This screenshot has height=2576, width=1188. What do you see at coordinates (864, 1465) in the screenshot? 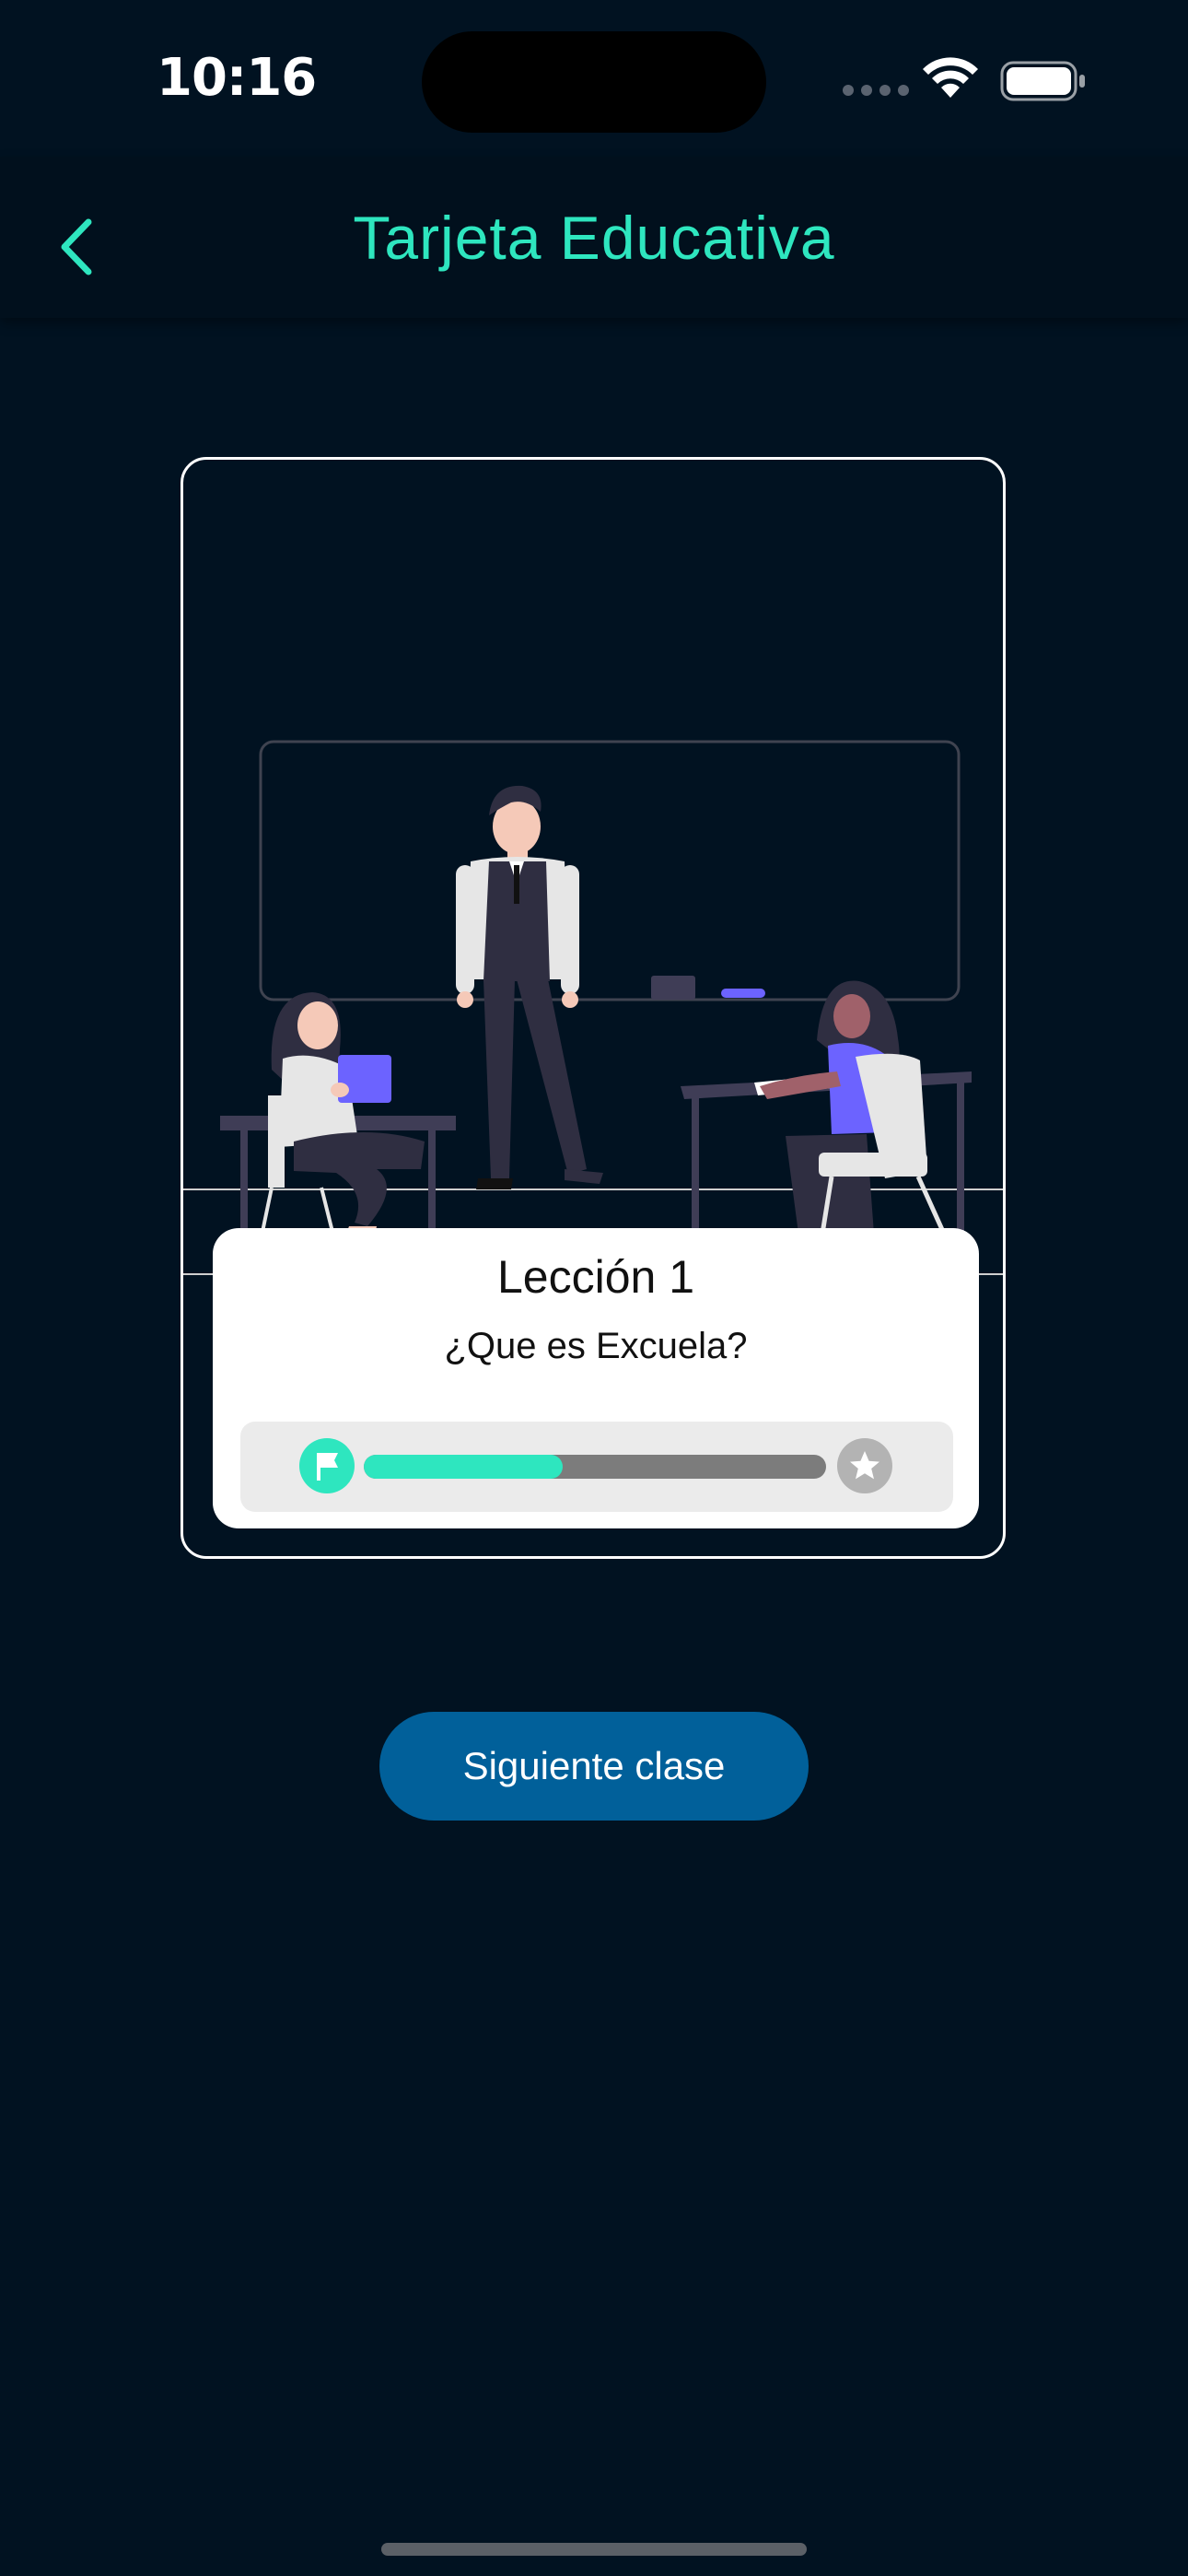
I see `star-icon` at bounding box center [864, 1465].